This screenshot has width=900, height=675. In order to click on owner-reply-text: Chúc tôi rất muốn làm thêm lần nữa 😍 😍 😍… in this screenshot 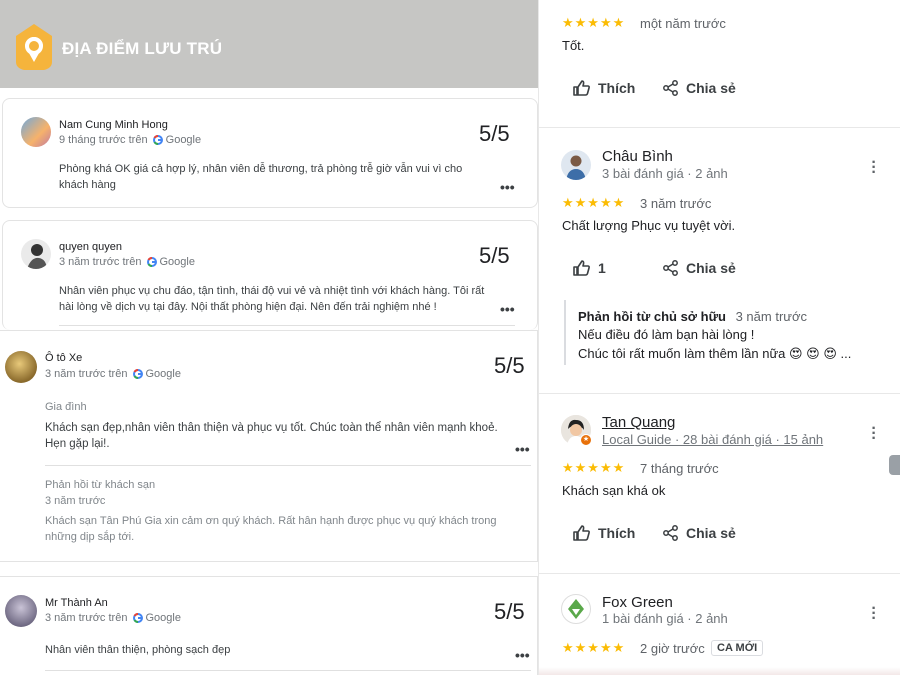, I will do `click(715, 353)`.